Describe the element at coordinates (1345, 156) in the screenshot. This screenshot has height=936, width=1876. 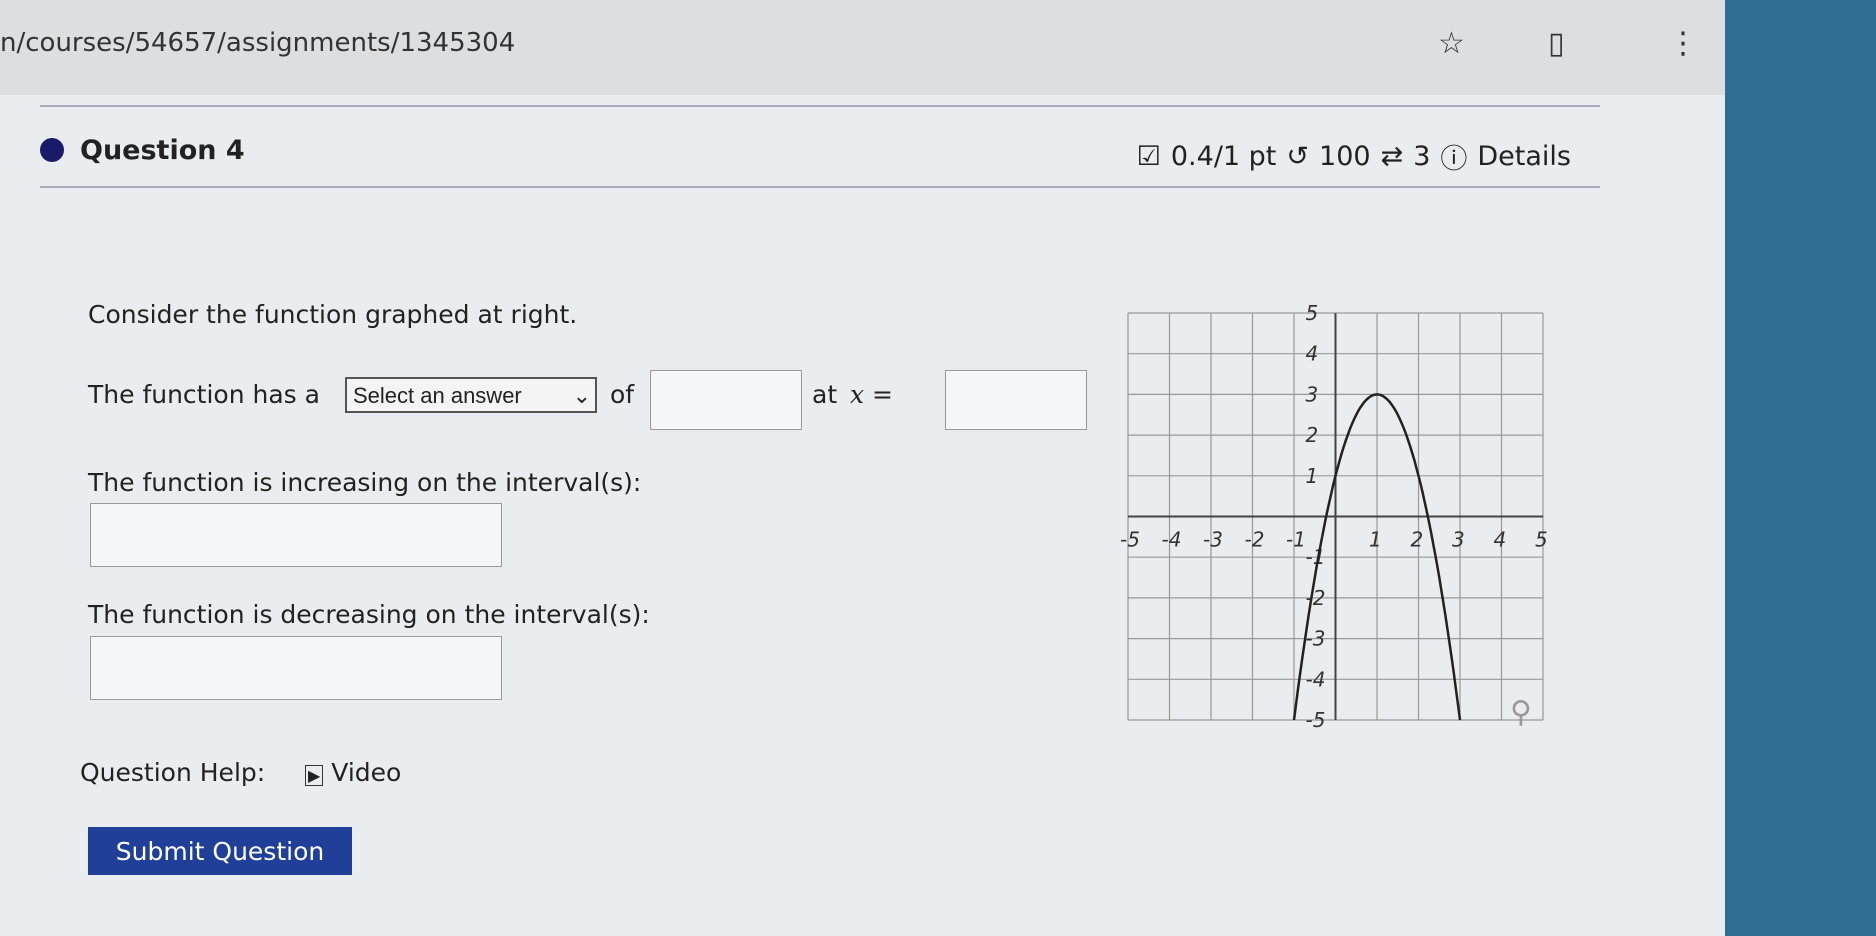
I see `retries: 100` at that location.